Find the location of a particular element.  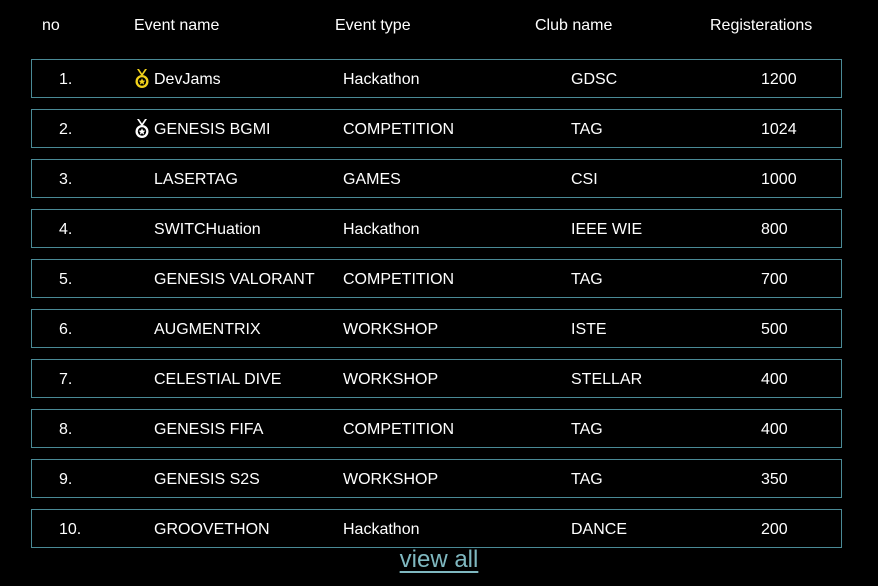

row-no: 10. is located at coordinates (70, 529).